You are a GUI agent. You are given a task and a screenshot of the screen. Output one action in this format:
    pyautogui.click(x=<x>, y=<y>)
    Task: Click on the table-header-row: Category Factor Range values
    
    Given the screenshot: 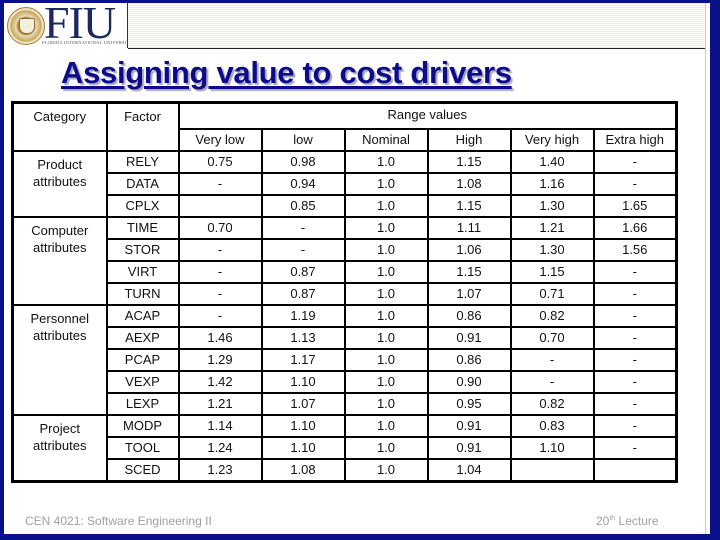 What is the action you would take?
    pyautogui.click(x=344, y=126)
    